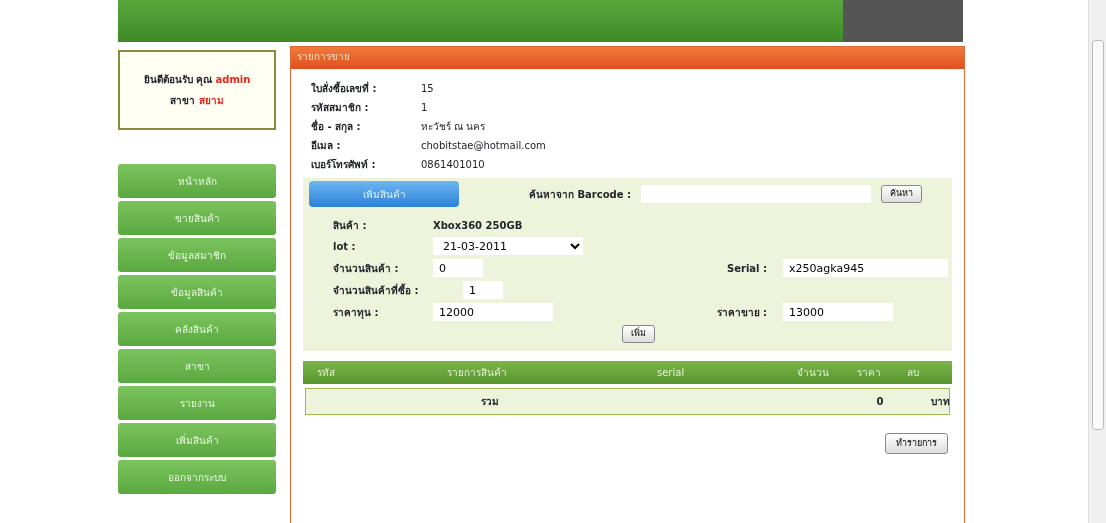 This screenshot has height=523, width=1106. Describe the element at coordinates (376, 290) in the screenshot. I see `field-label: จำนวนสินค้าที่ซื้อ :` at that location.